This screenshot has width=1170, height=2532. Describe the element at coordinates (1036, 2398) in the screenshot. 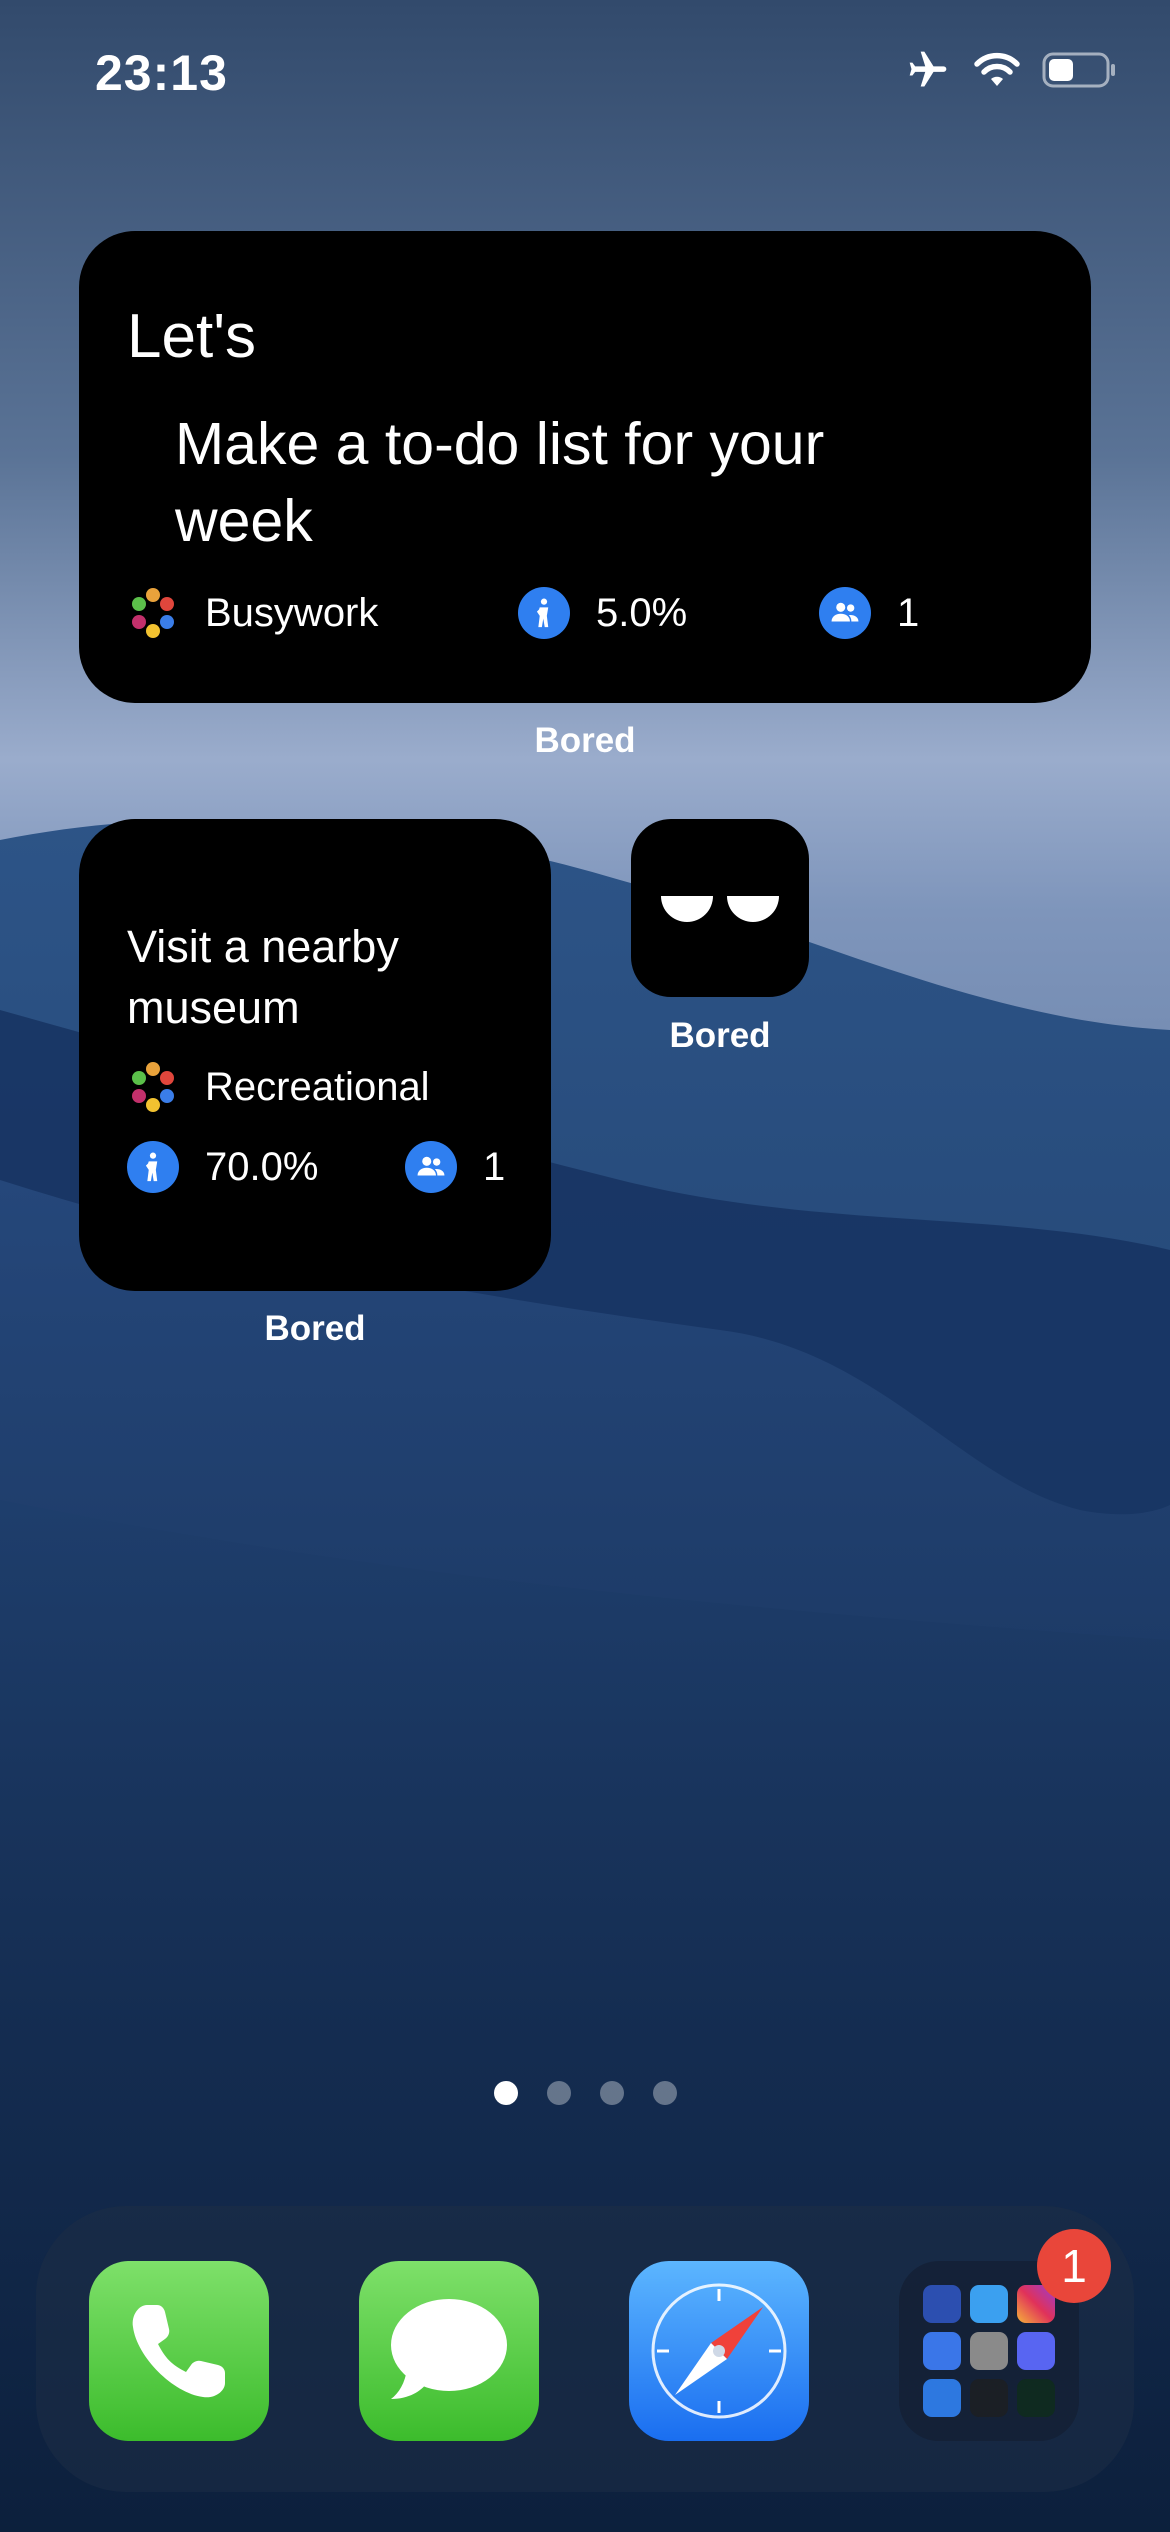

I see `fitness-mini-icon` at that location.